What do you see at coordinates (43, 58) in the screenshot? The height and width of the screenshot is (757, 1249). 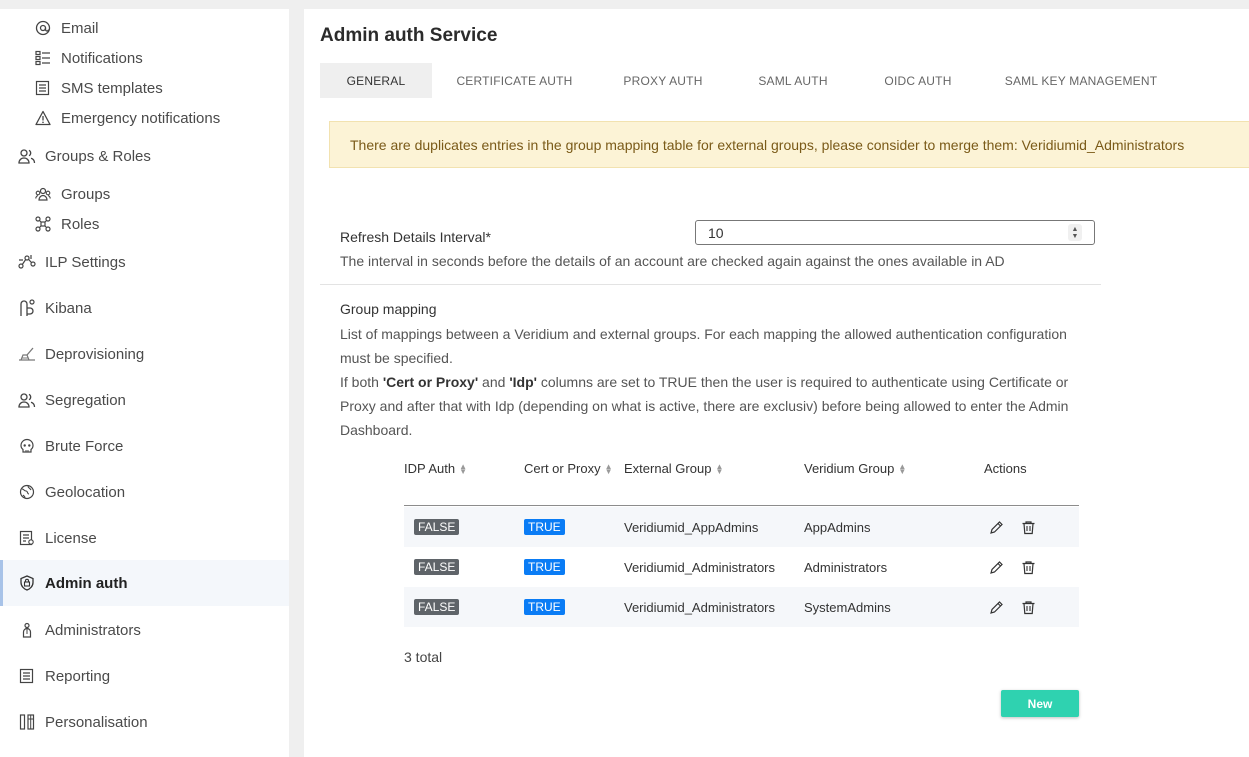 I see `list-icon` at bounding box center [43, 58].